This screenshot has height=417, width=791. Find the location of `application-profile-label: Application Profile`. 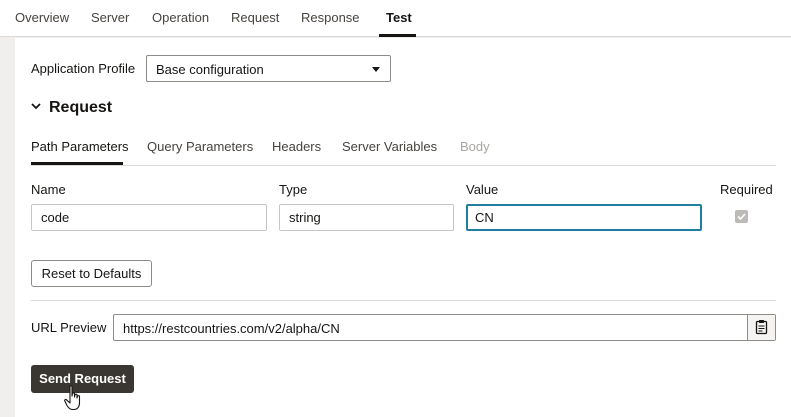

application-profile-label: Application Profile is located at coordinates (83, 68).